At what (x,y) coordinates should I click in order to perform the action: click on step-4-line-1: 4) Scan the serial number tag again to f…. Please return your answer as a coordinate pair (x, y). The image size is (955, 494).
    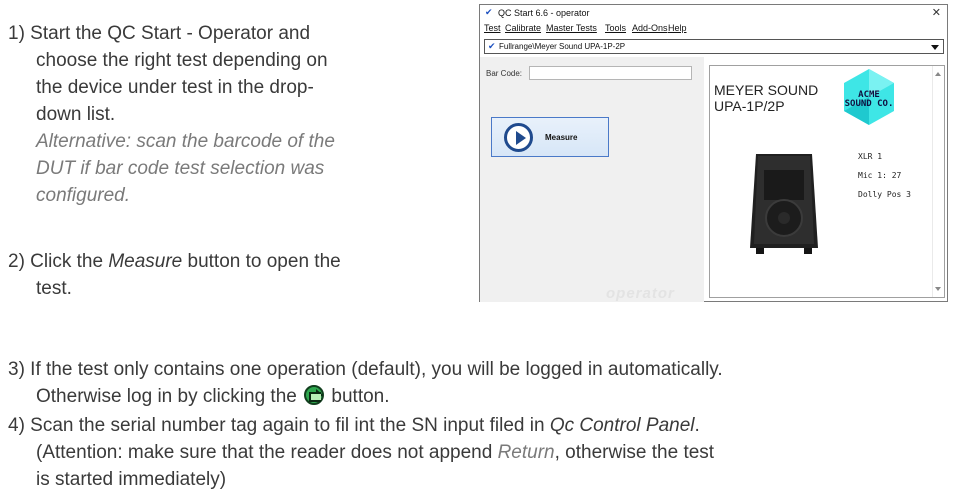
    Looking at the image, I should click on (480, 425).